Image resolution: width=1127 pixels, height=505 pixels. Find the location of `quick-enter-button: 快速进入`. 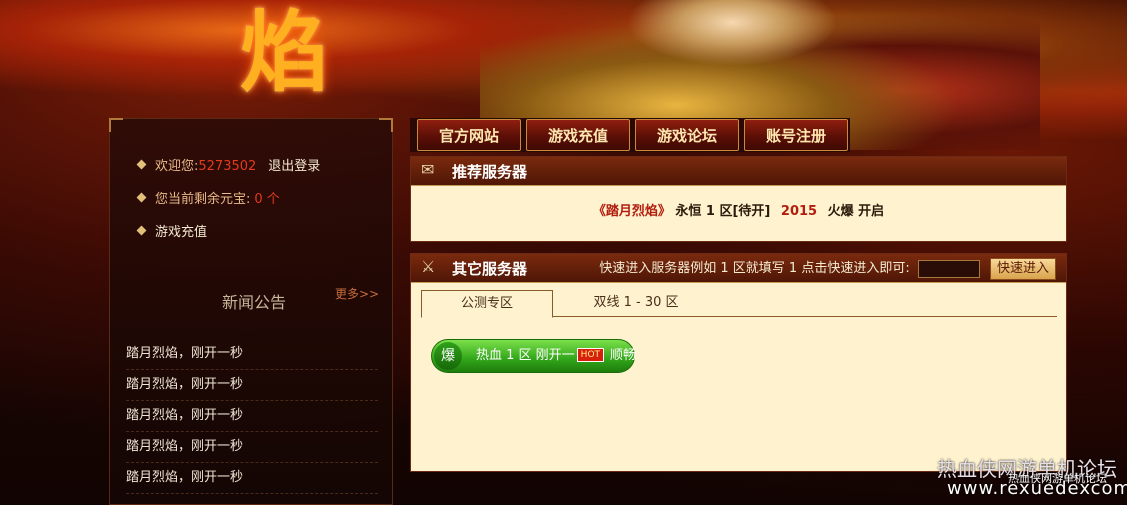

quick-enter-button: 快速进入 is located at coordinates (1023, 268).